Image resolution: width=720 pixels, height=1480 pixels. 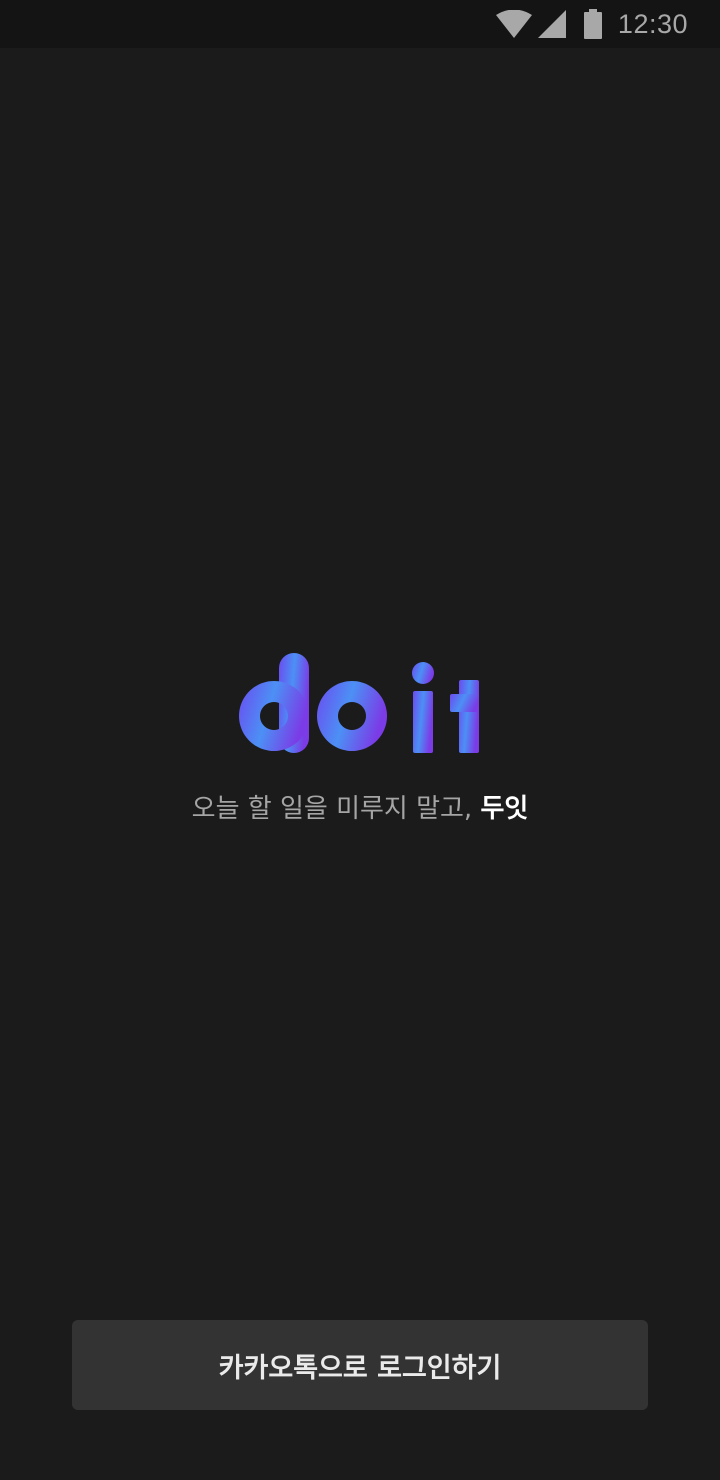 I want to click on kakao-login-button: 카카오톡으로 로그인하기, so click(x=360, y=1365).